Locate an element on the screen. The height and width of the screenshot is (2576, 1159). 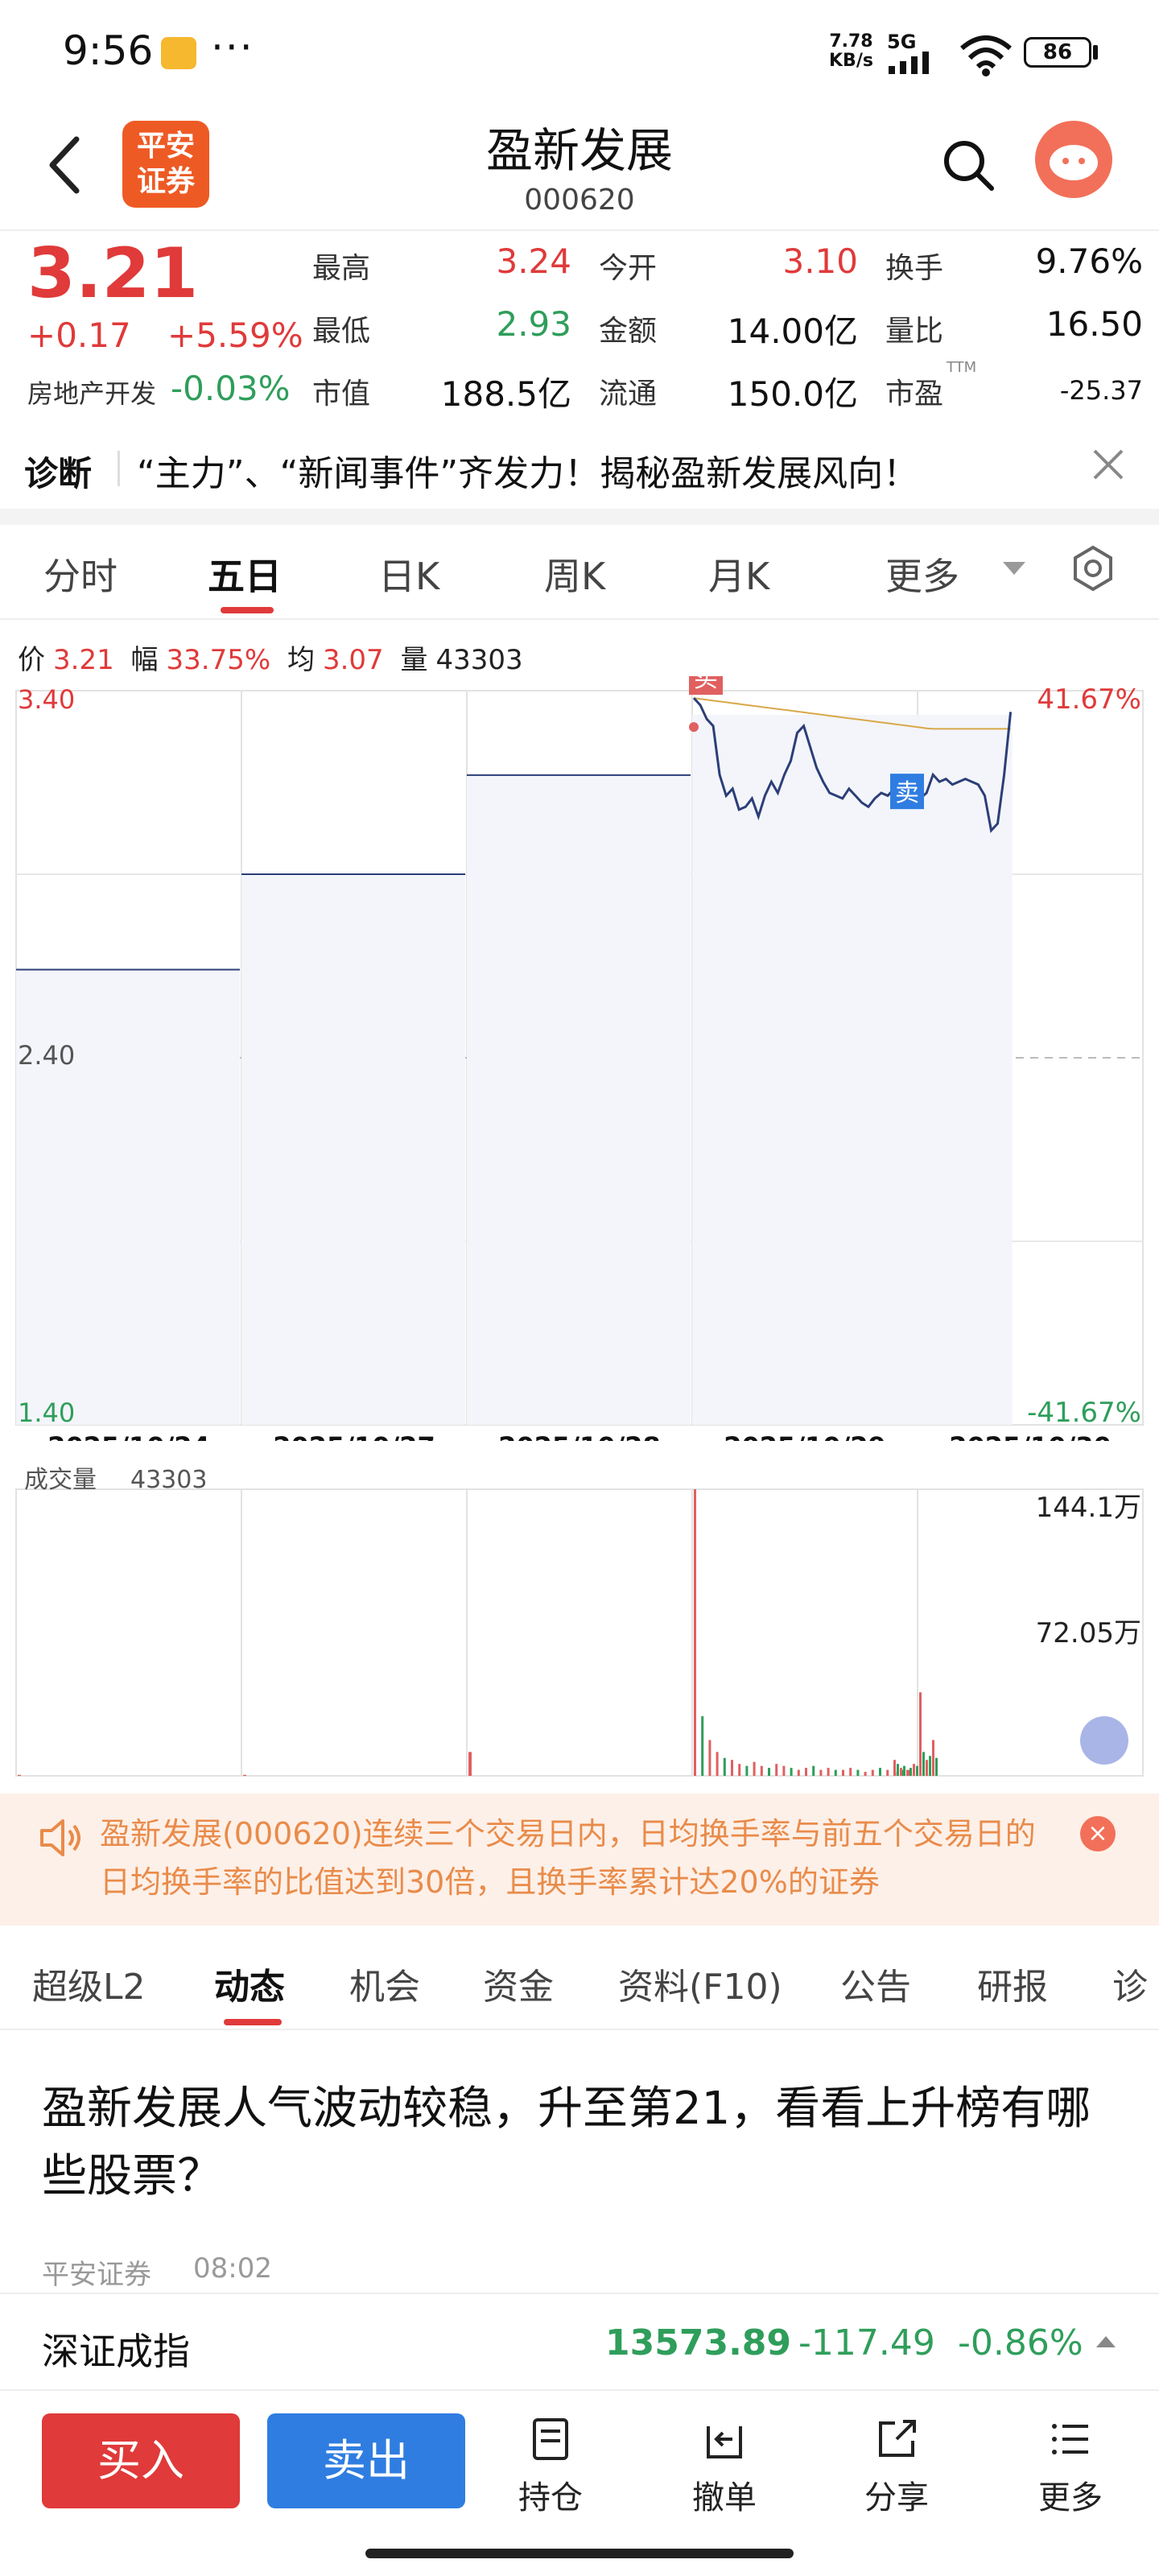
y-tick-label: 2.40 is located at coordinates (46, 1055).